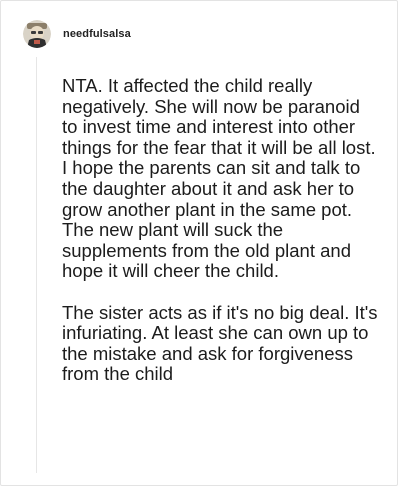 The width and height of the screenshot is (400, 488). What do you see at coordinates (97, 34) in the screenshot?
I see `username: needfulsalsa` at bounding box center [97, 34].